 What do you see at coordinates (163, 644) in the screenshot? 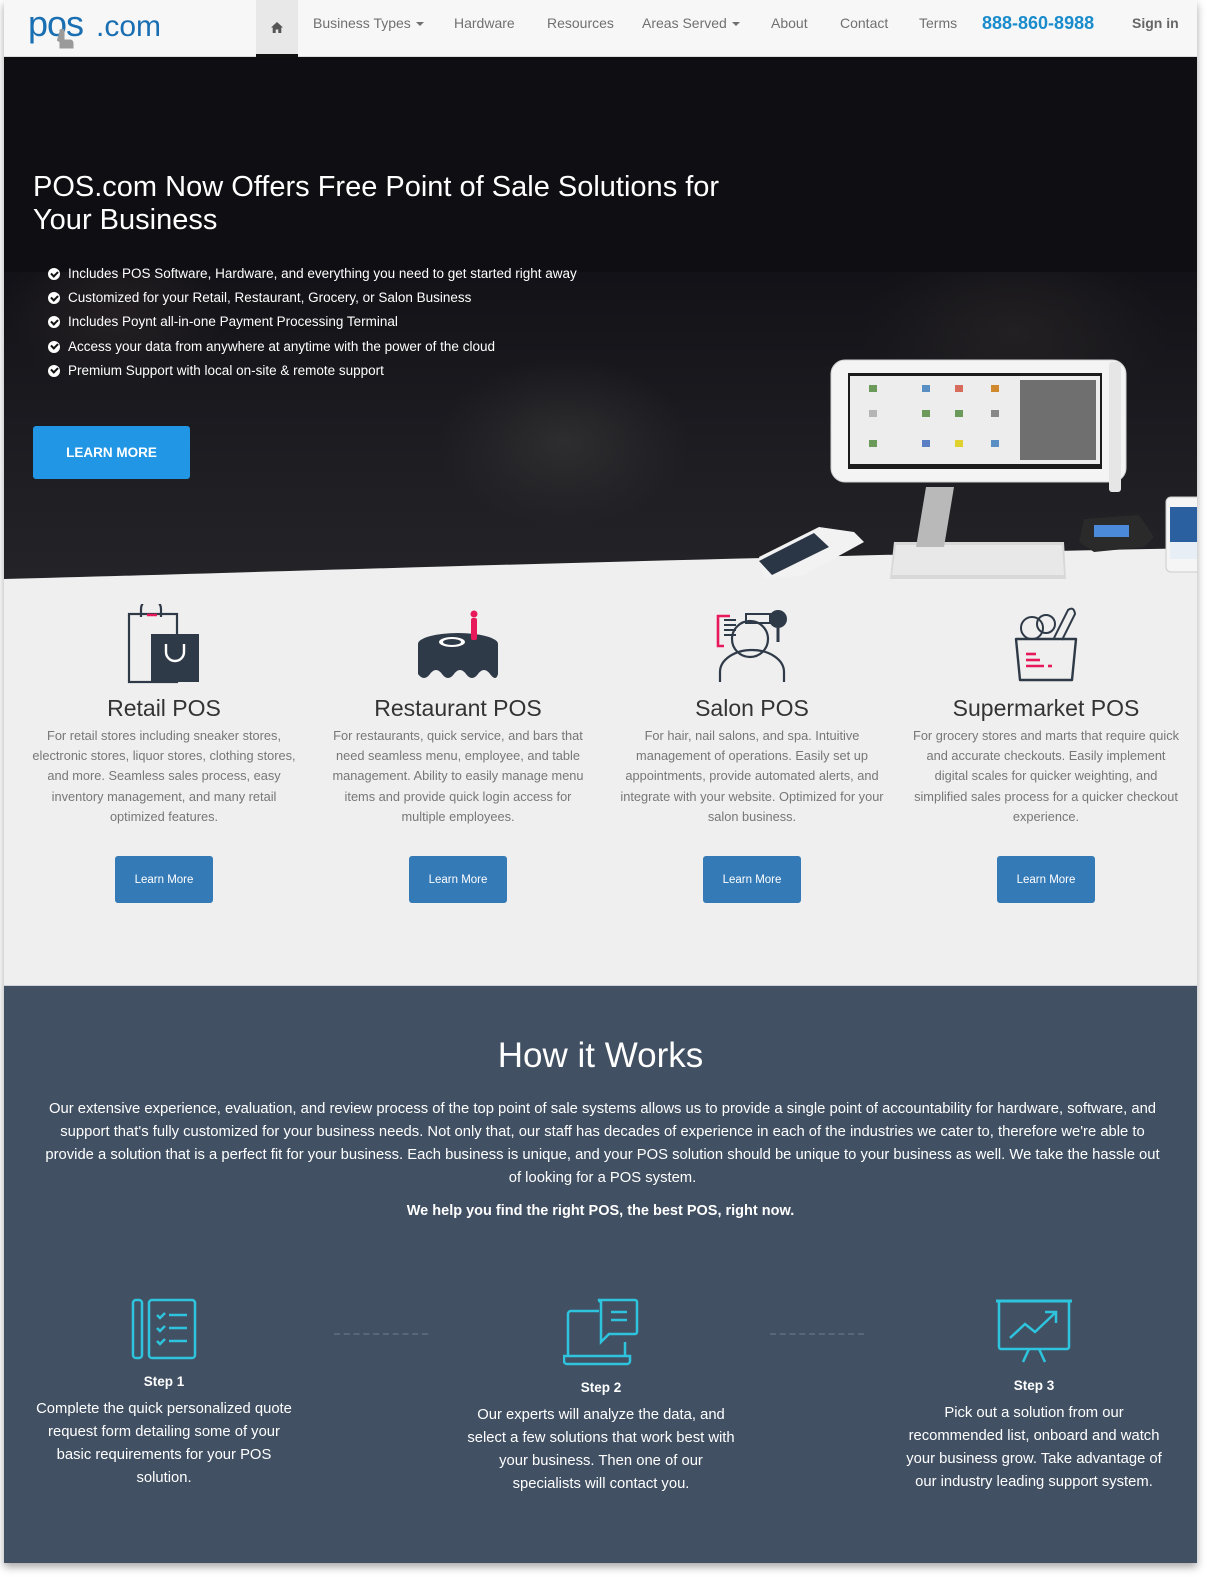
I see `shopping-bags-icon` at bounding box center [163, 644].